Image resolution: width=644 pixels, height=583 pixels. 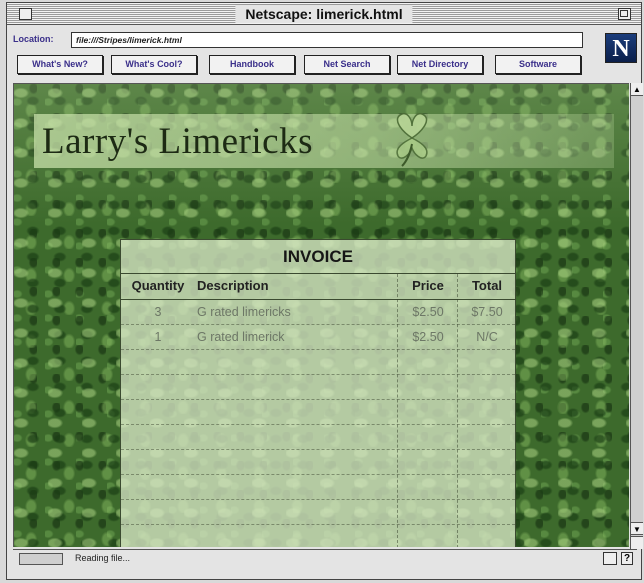 I want to click on invoice-title: INVOICE, so click(x=318, y=257).